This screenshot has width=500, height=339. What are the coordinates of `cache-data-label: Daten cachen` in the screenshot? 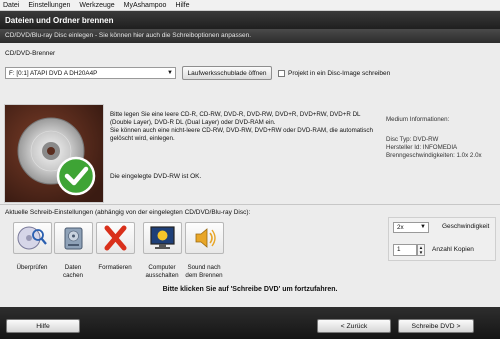 It's located at (73, 271).